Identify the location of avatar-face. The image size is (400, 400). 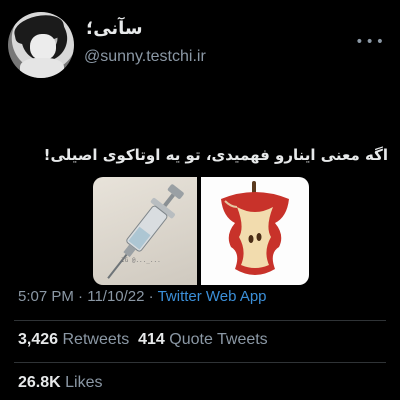
(43, 47).